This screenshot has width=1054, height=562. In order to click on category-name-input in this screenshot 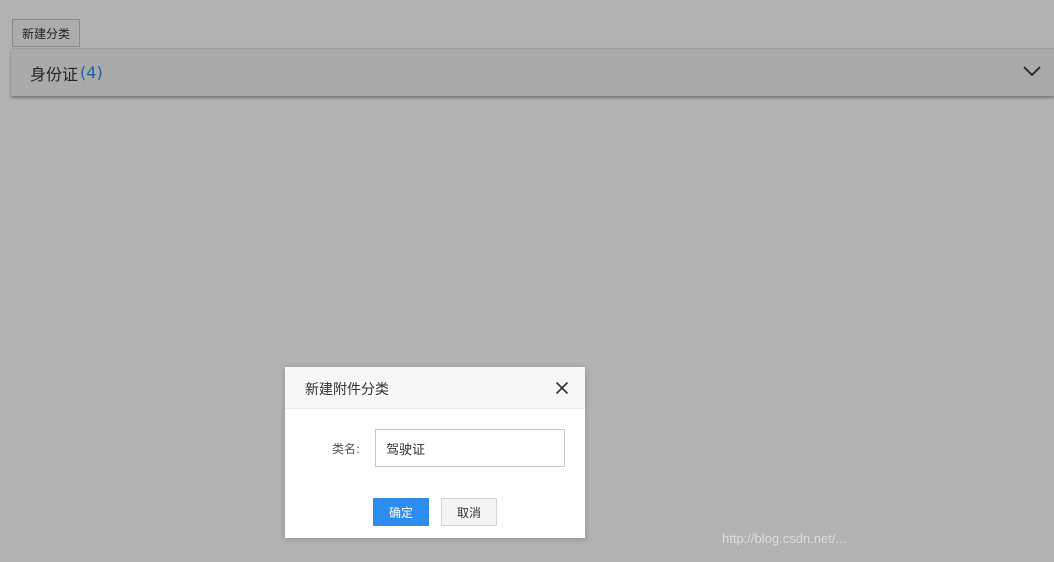, I will do `click(470, 448)`.